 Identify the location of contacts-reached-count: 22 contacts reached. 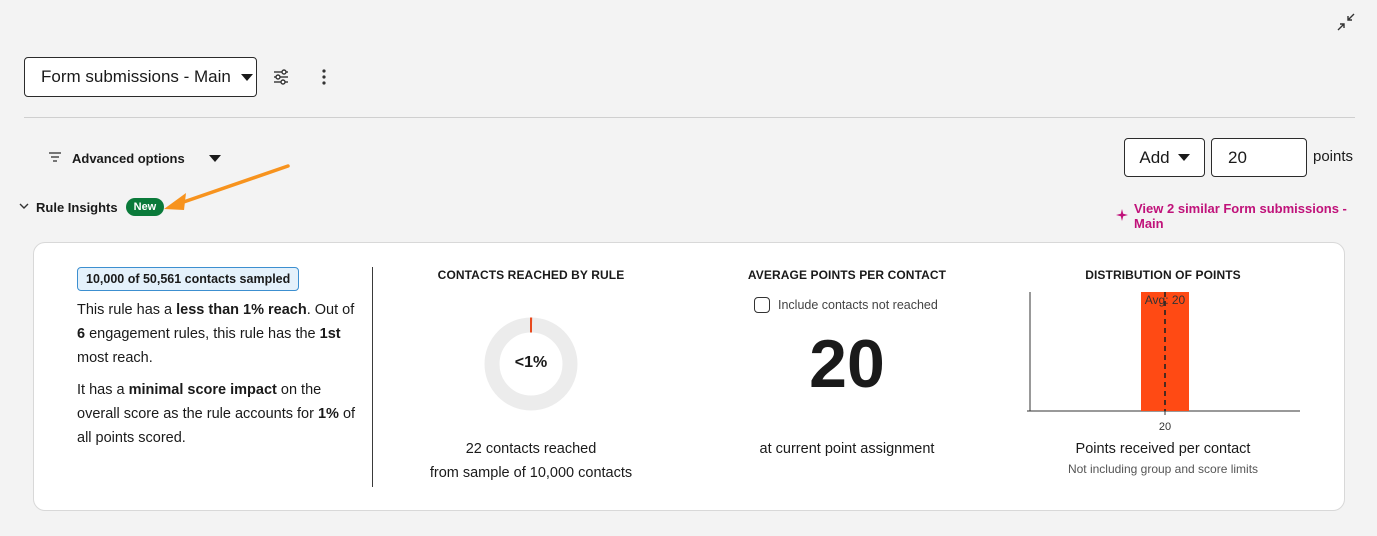
(531, 449).